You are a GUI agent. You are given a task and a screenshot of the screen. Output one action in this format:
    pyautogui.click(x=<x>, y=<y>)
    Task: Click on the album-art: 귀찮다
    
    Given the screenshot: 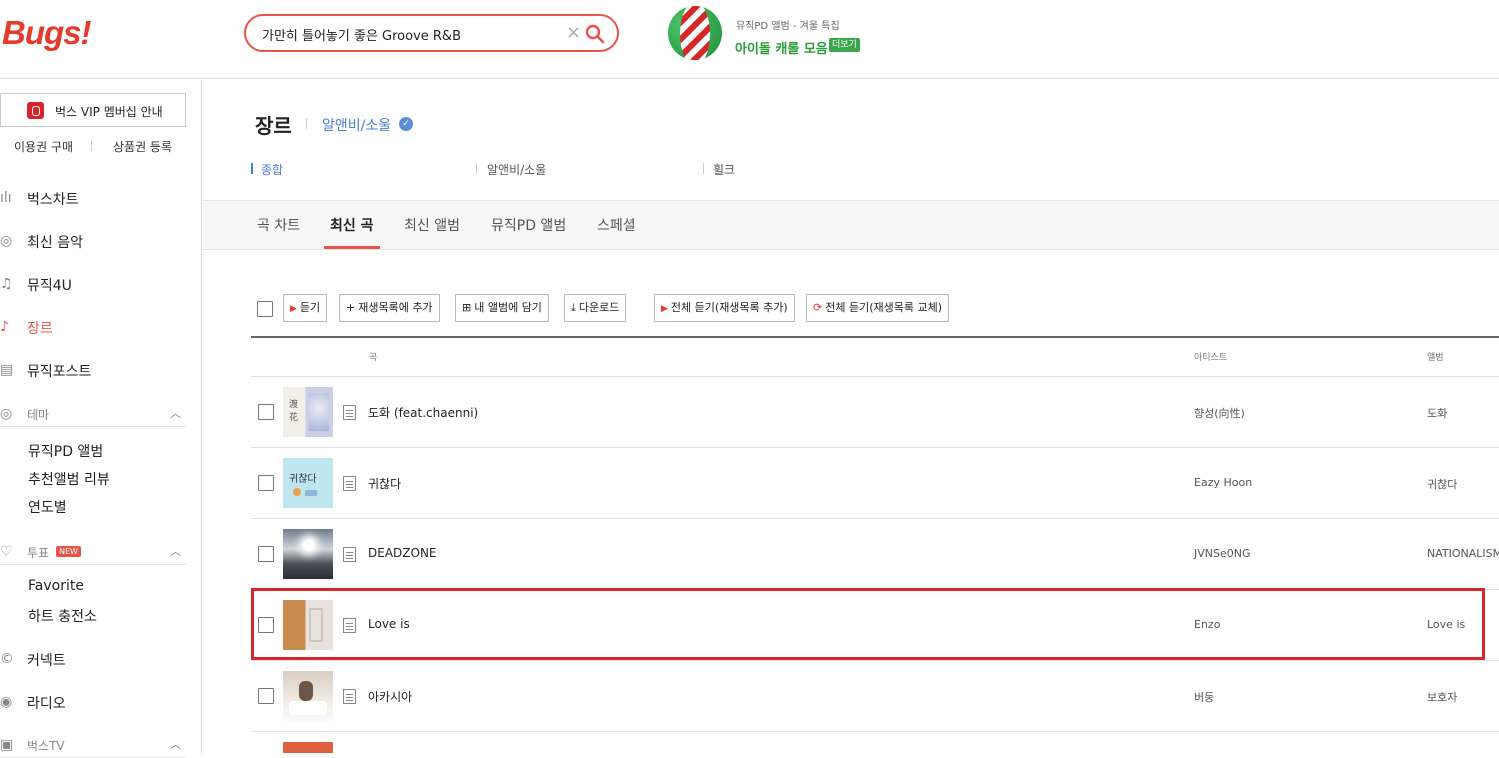 What is the action you would take?
    pyautogui.click(x=308, y=483)
    